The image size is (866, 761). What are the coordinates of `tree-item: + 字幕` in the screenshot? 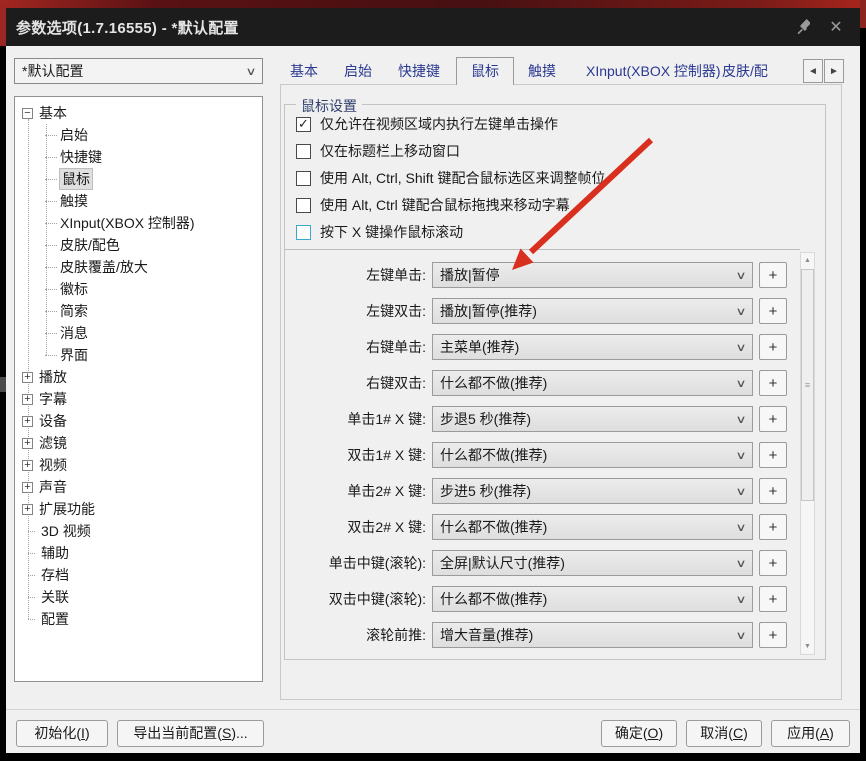 It's located at (138, 399).